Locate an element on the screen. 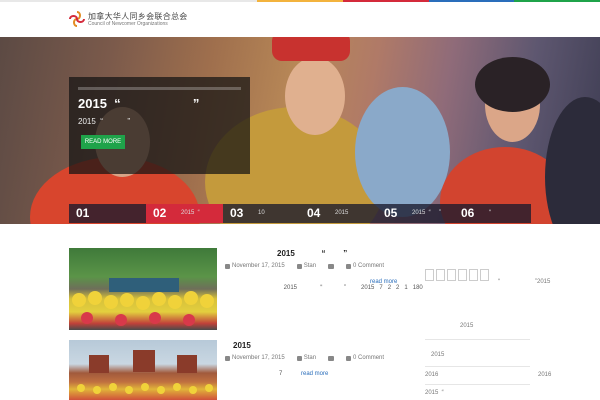 Image resolution: width=600 pixels, height=400 pixels. slide-tab-number: 01 is located at coordinates (83, 213).